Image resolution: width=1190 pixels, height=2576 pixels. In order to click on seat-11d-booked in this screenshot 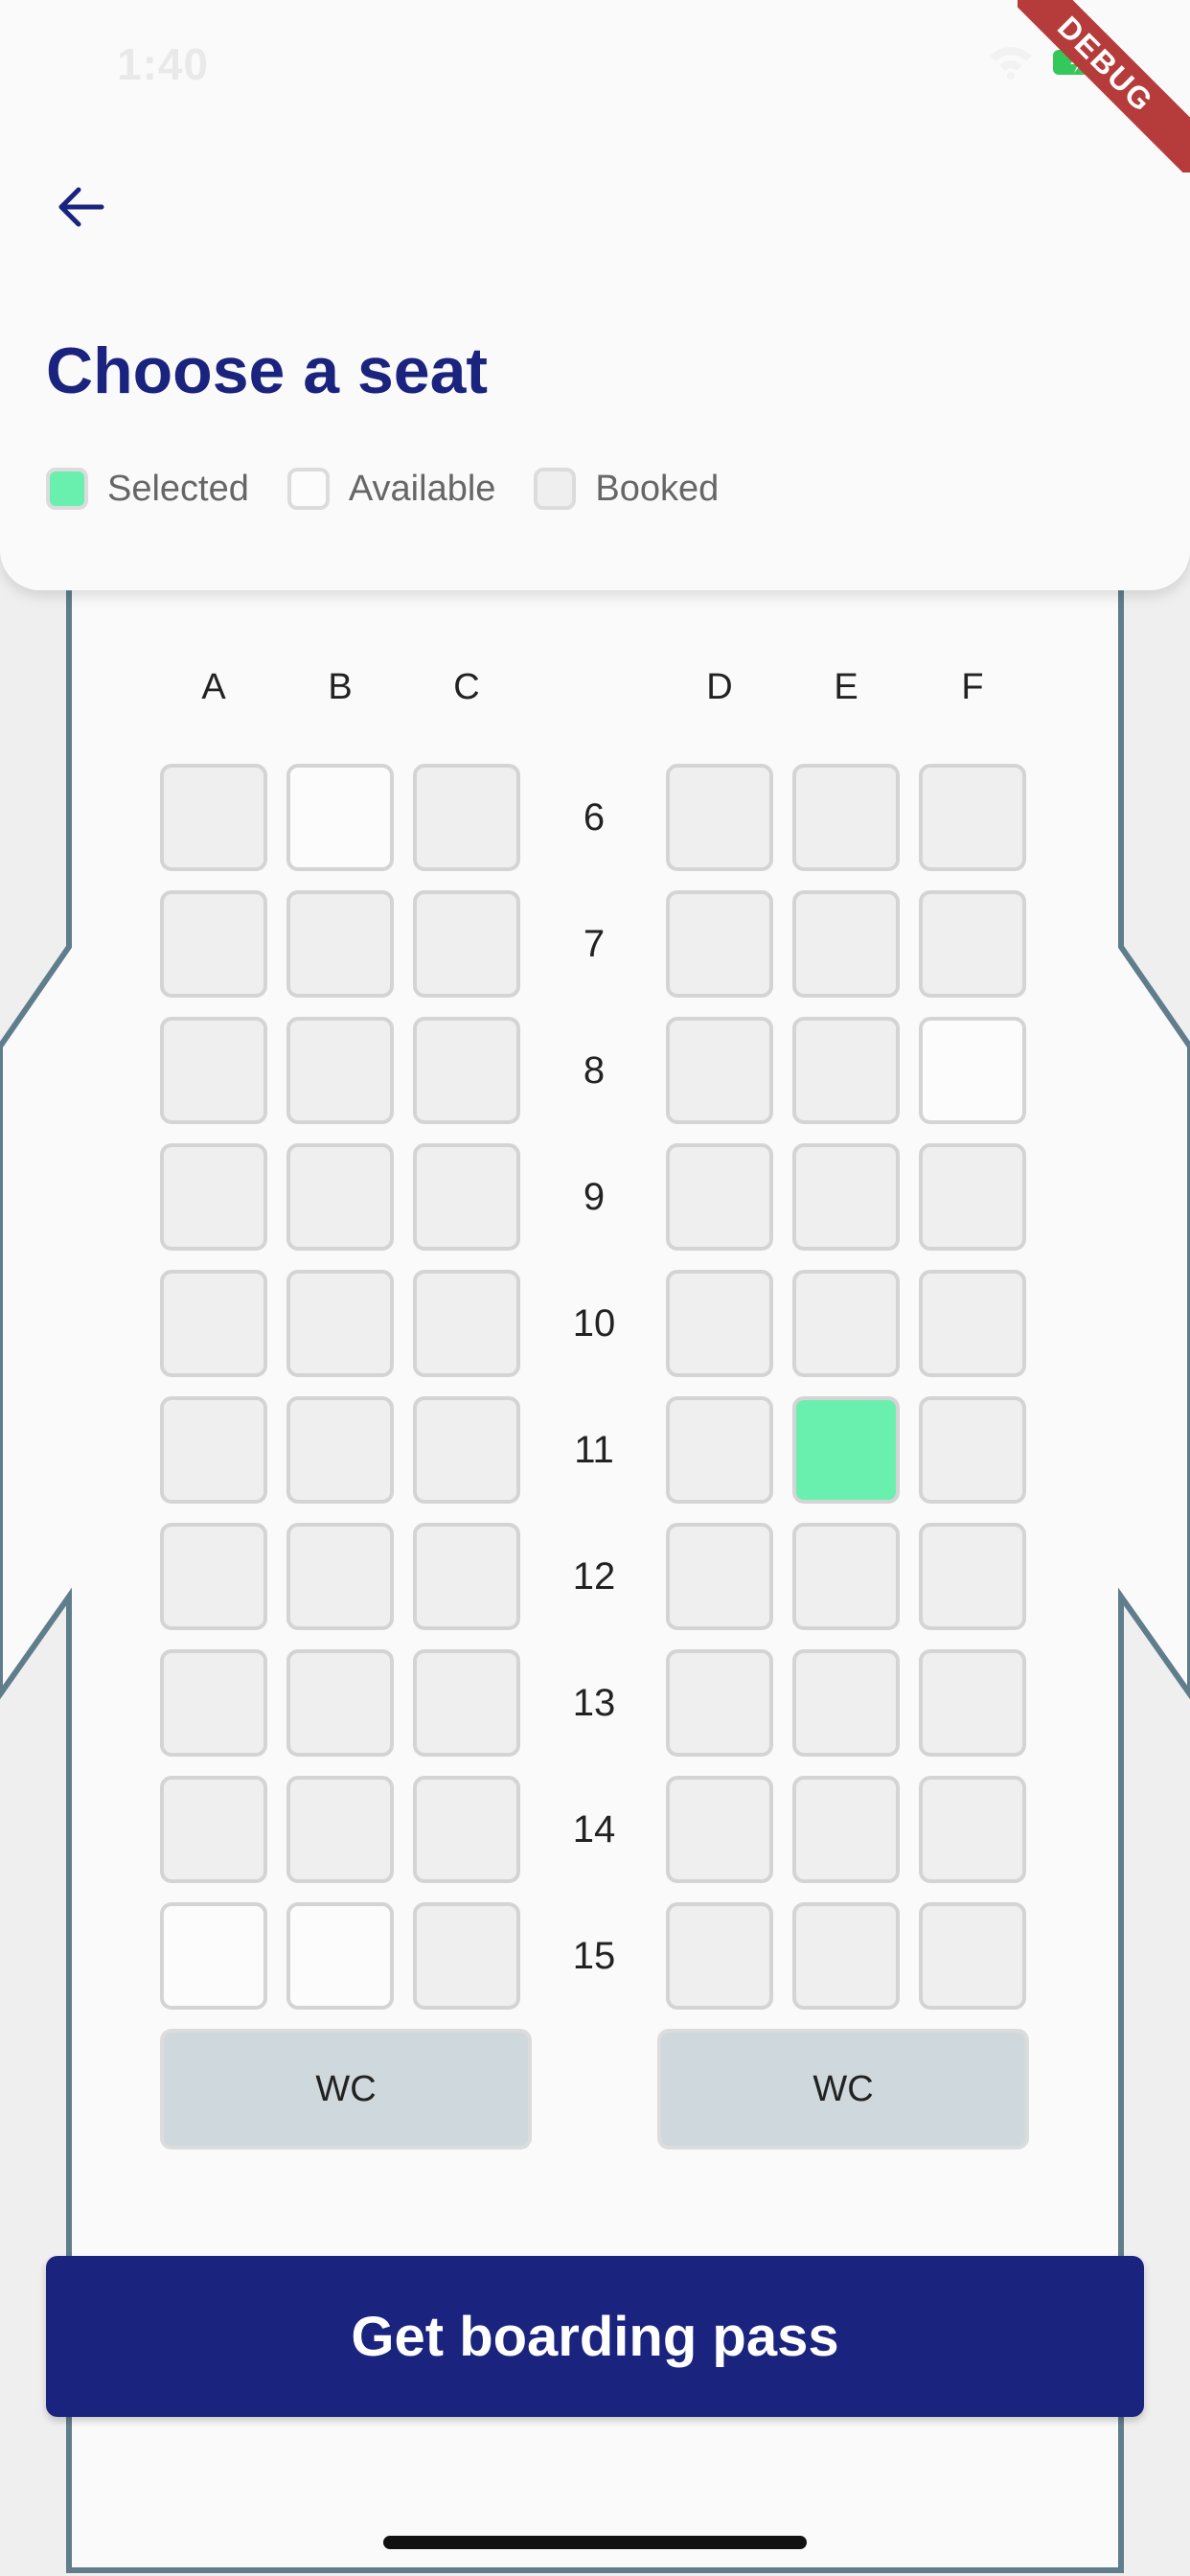, I will do `click(719, 1450)`.